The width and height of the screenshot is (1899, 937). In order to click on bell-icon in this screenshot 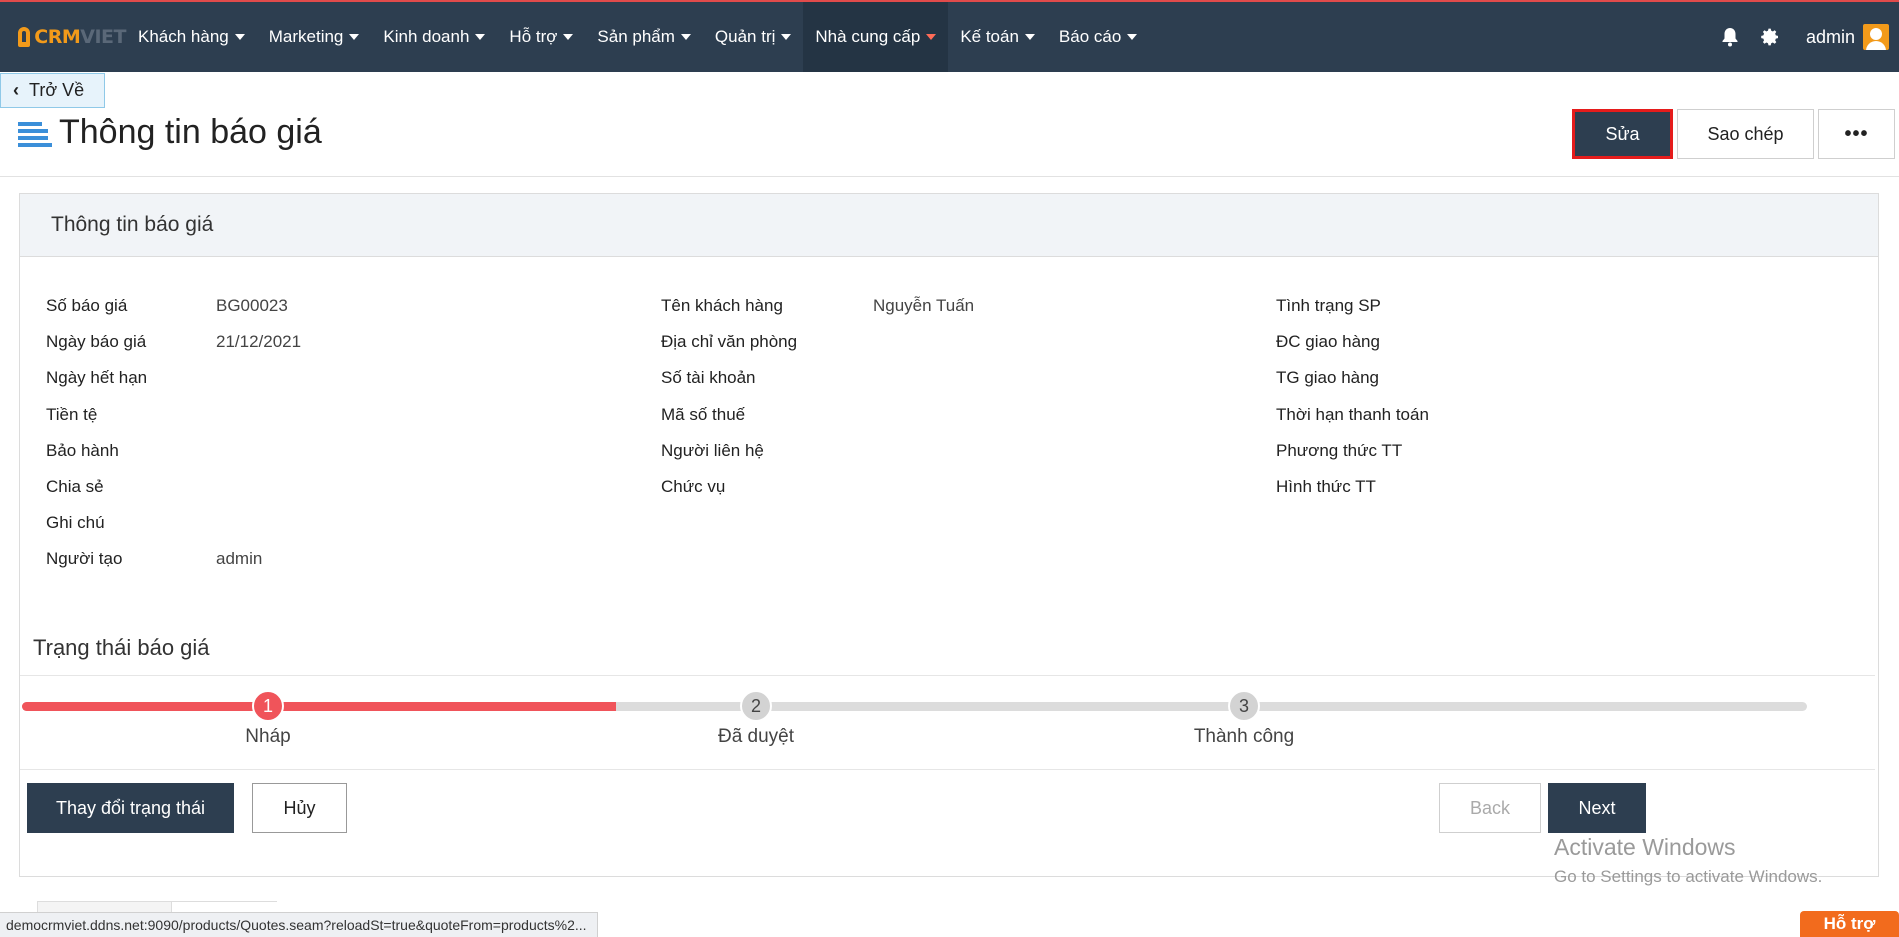, I will do `click(1730, 37)`.